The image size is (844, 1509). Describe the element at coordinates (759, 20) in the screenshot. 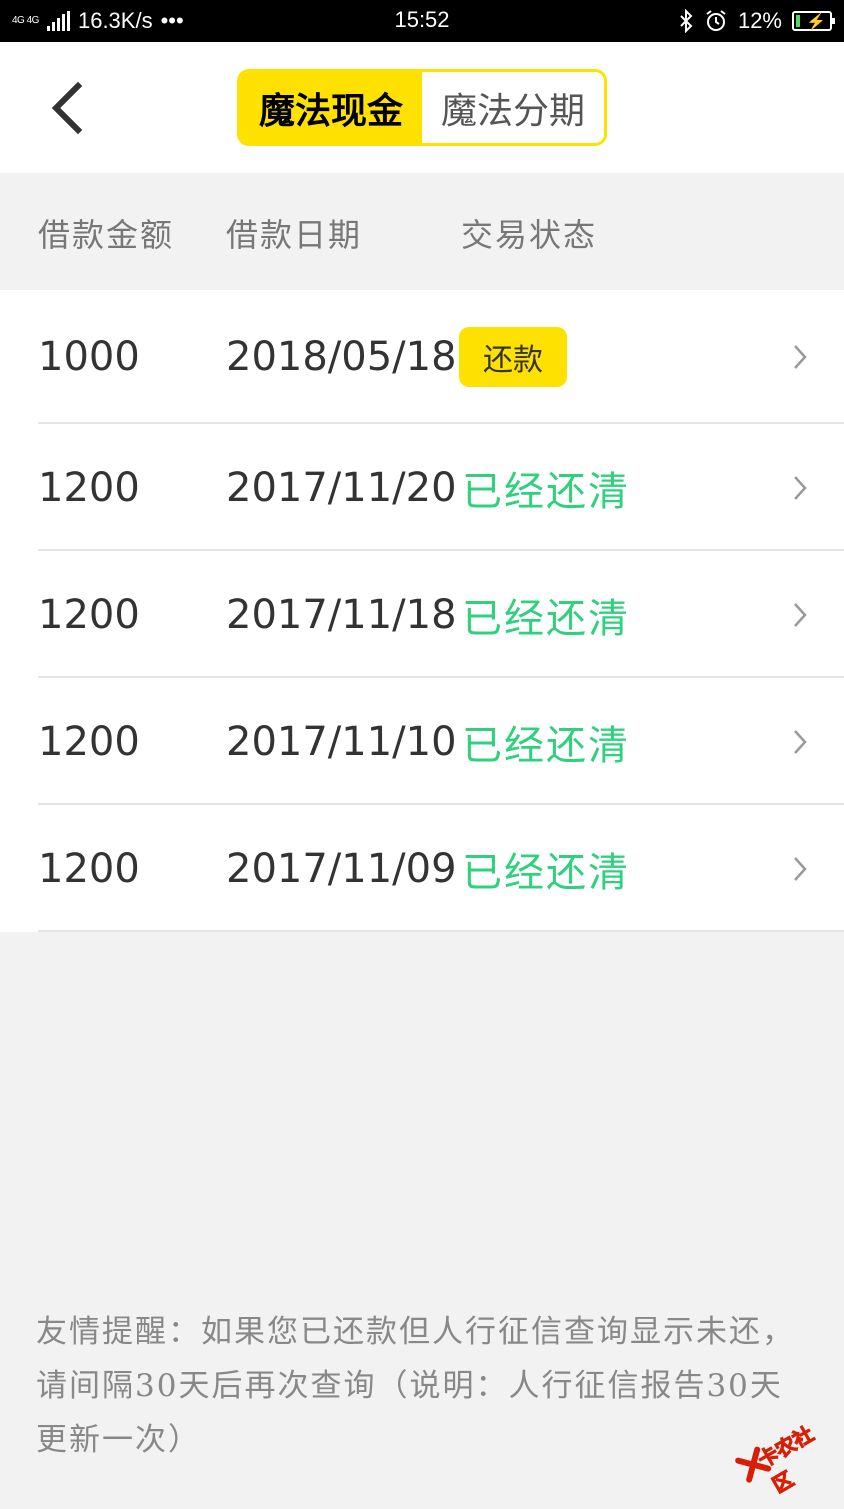

I see `battery-percent: 12%` at that location.